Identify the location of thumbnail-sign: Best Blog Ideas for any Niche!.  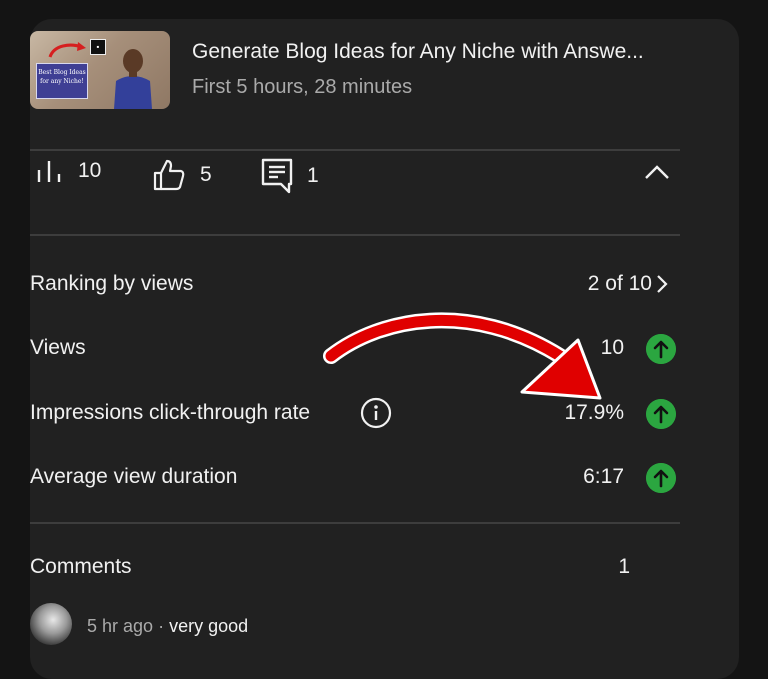
(62, 81).